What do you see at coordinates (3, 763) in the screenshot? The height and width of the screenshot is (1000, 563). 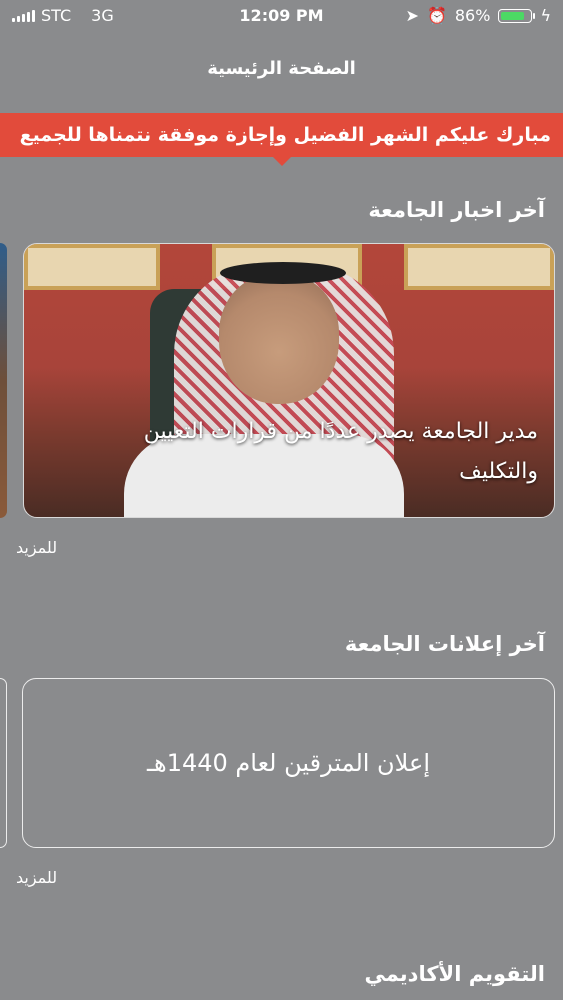 I see `previous-announcement-card-peek` at bounding box center [3, 763].